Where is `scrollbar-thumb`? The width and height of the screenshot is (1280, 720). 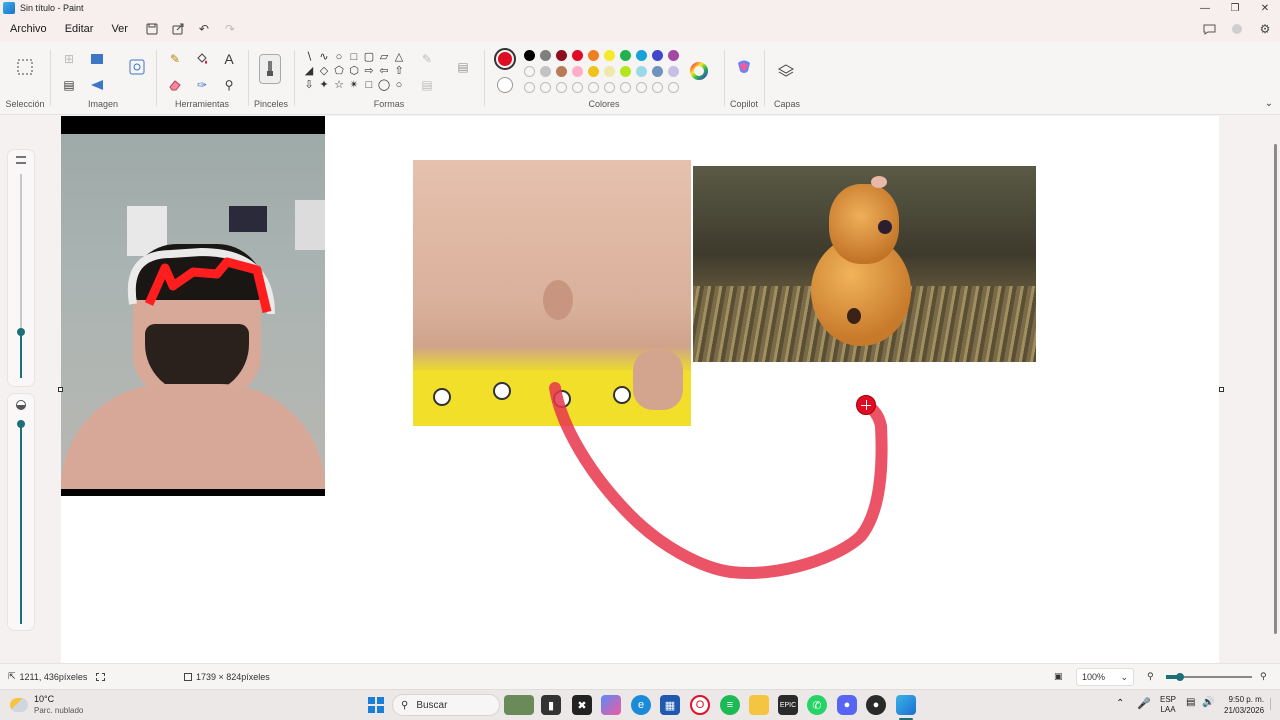 scrollbar-thumb is located at coordinates (1275, 389).